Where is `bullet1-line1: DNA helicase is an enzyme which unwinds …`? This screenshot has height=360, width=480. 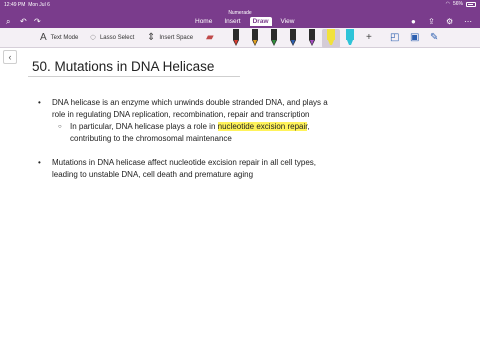
bullet1-line1: DNA helicase is an enzyme which unwinds … is located at coordinates (190, 102).